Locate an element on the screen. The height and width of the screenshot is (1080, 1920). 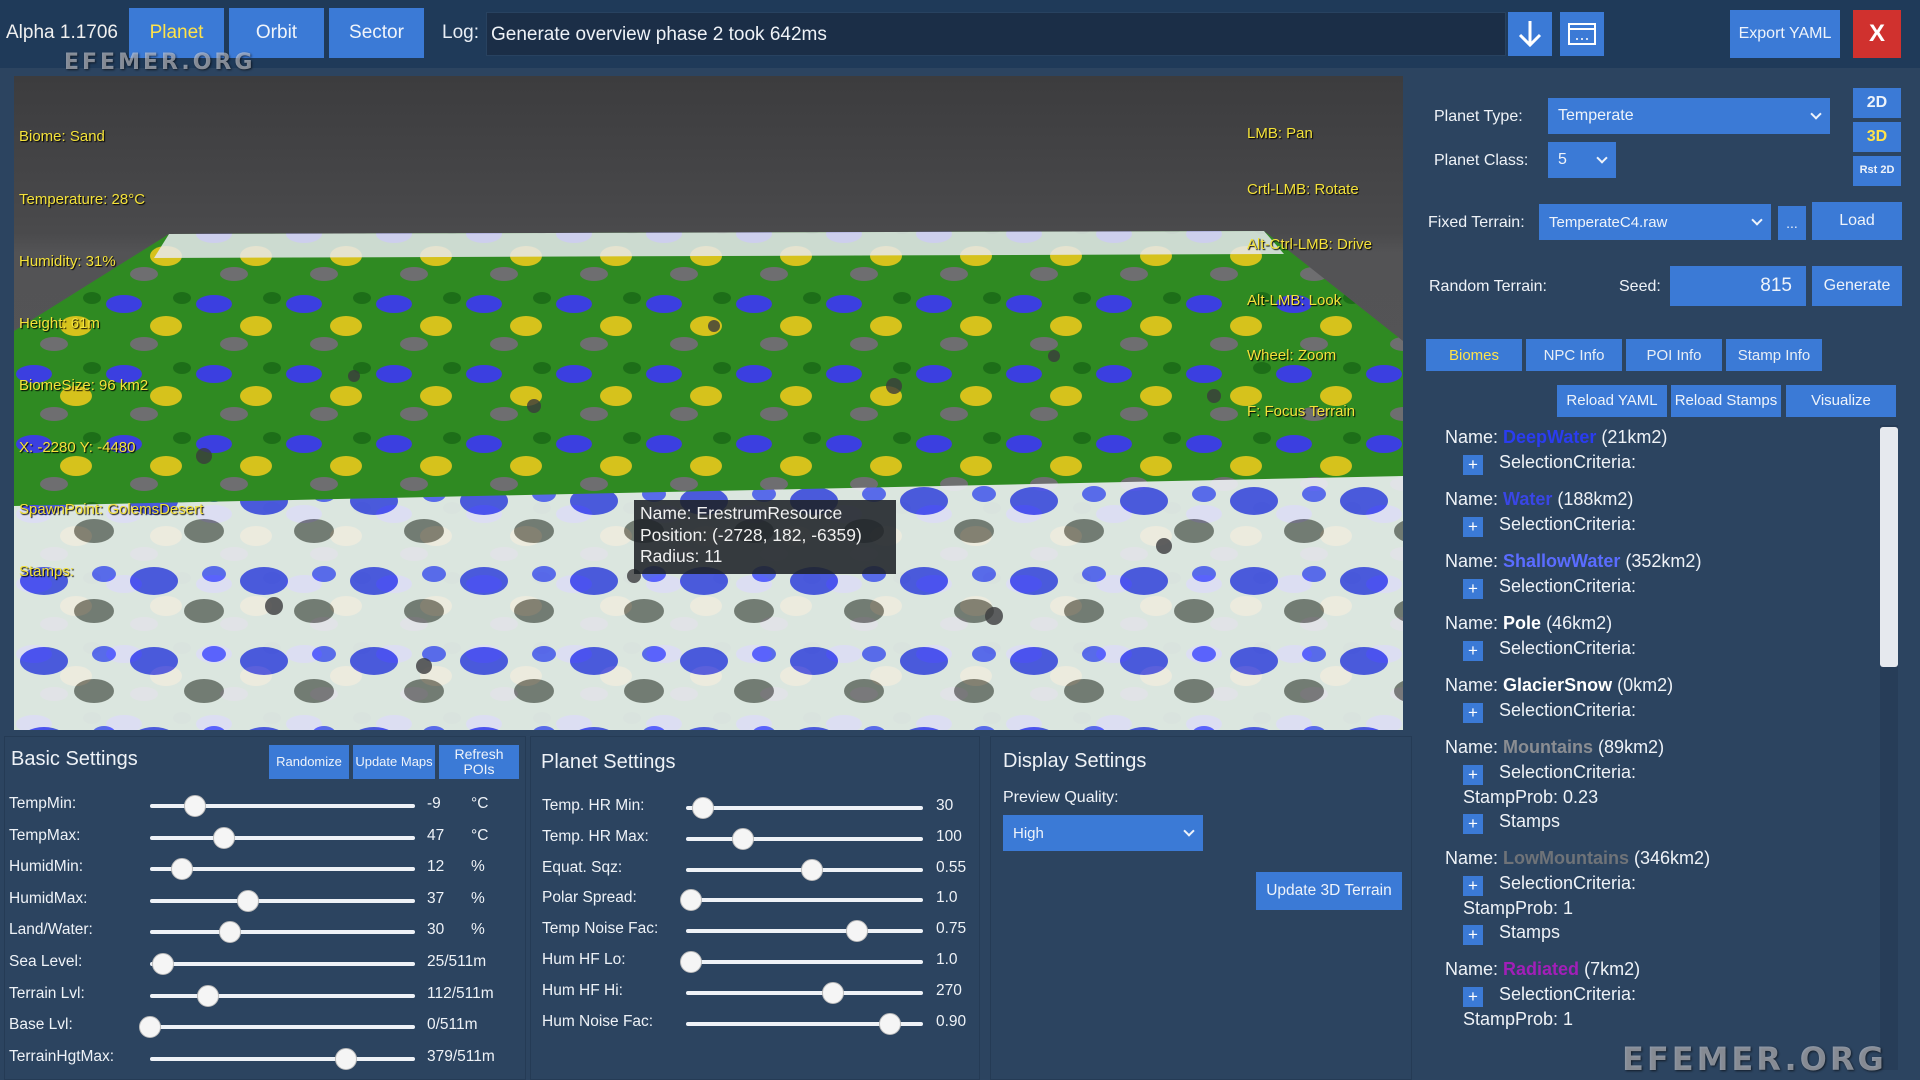
preview-quality-select: High is located at coordinates (1103, 833).